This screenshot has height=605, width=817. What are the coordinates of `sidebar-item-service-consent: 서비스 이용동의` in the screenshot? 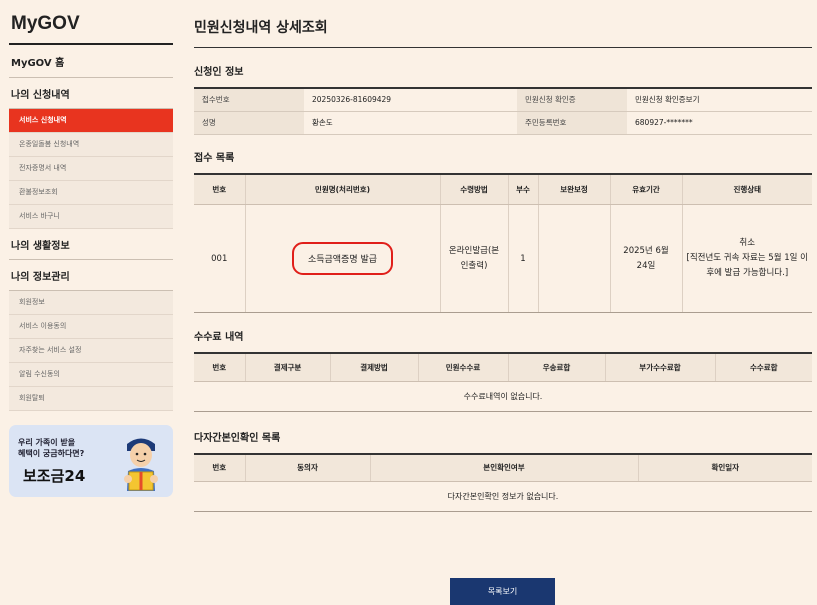 It's located at (91, 327).